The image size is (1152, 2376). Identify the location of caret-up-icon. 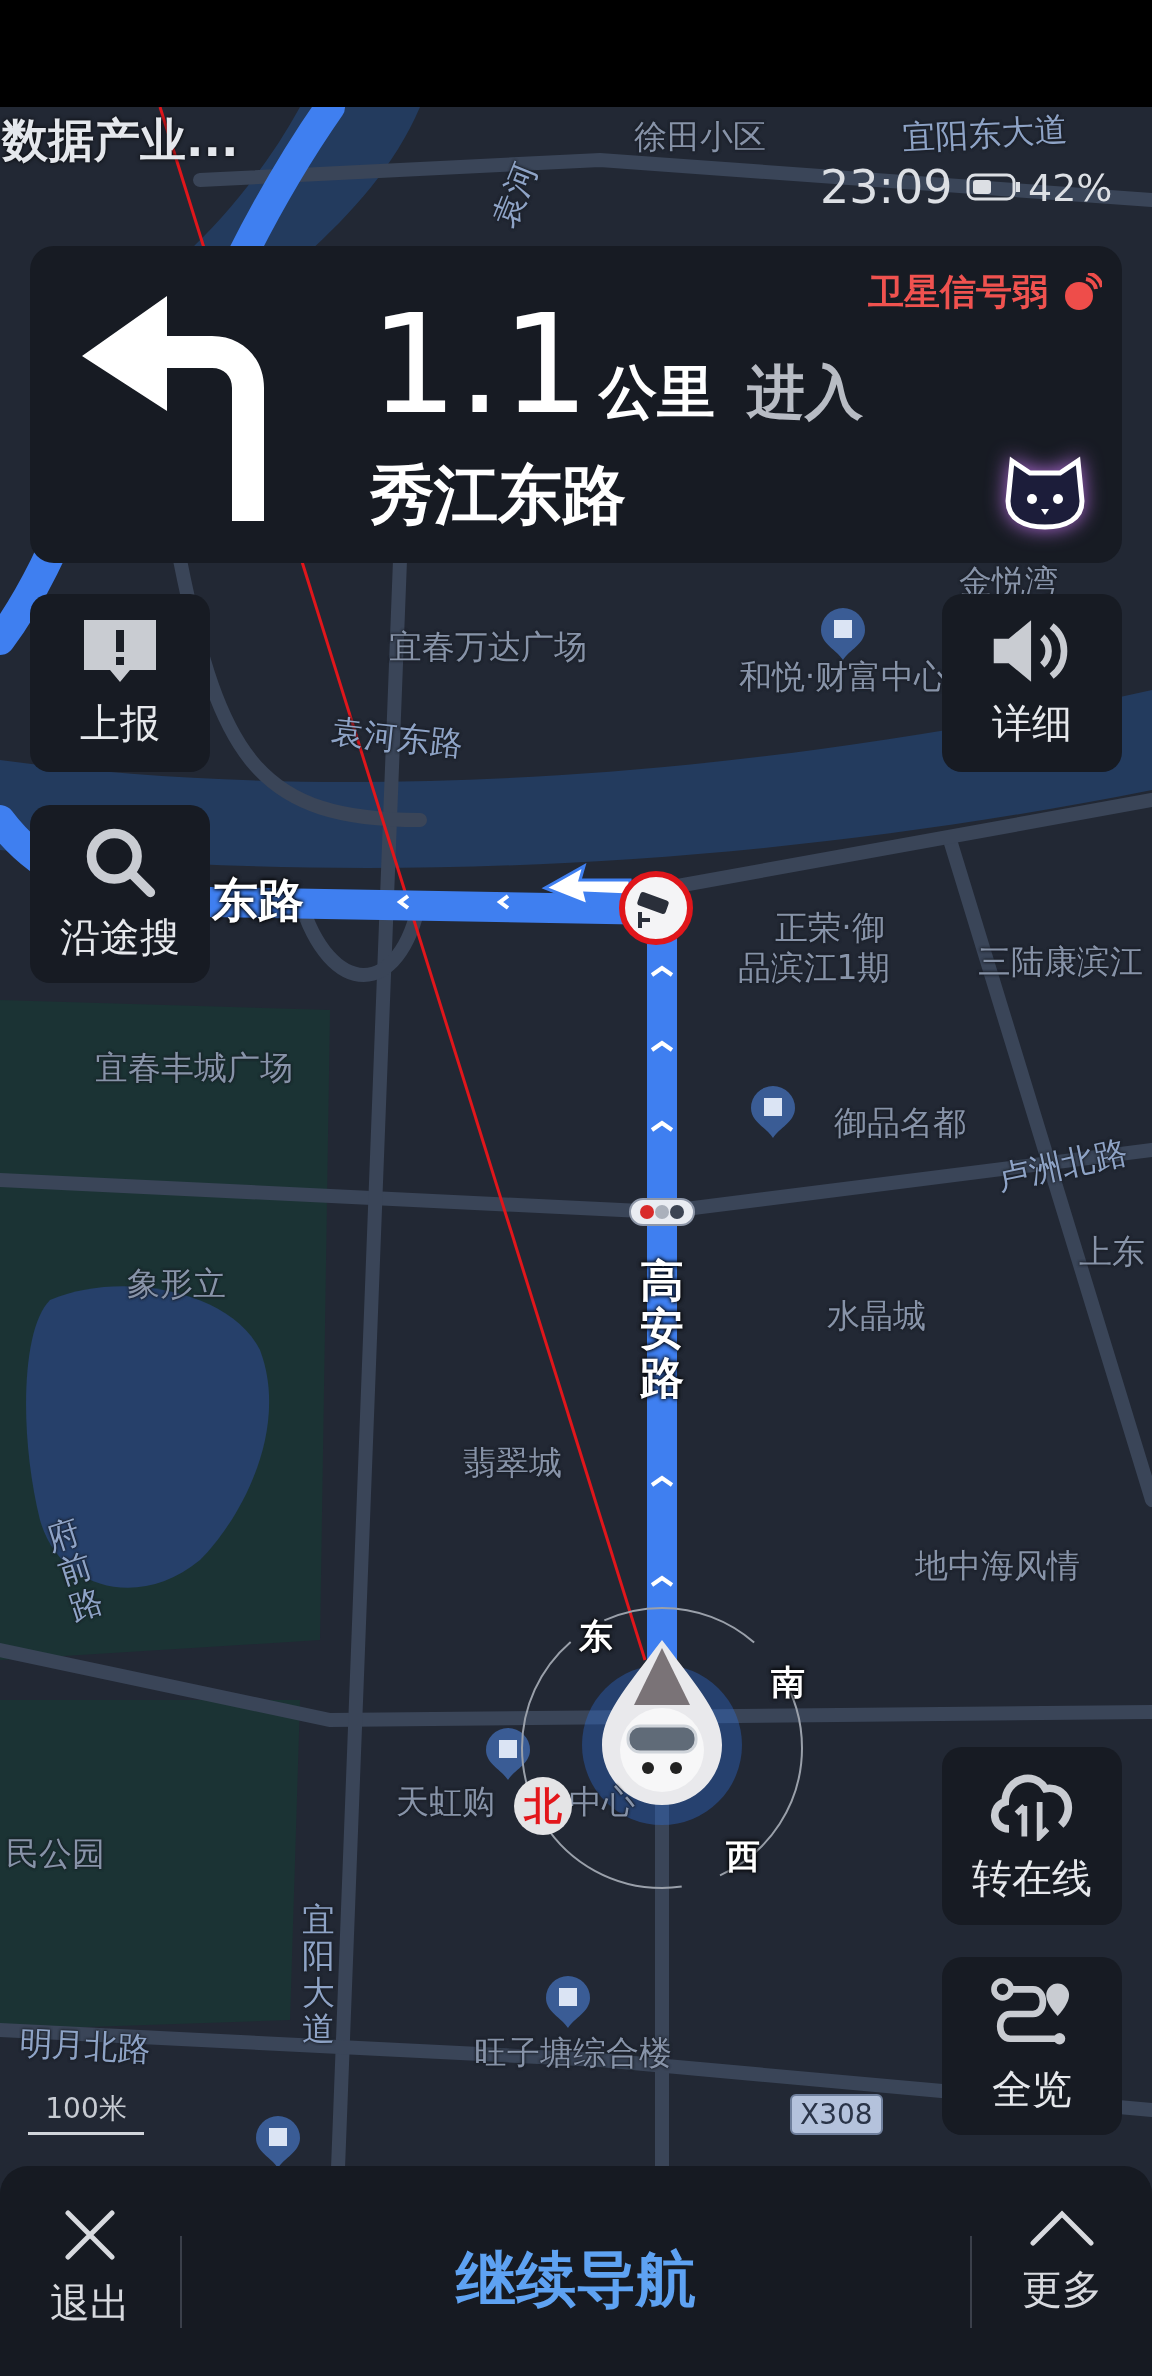
(1062, 2228).